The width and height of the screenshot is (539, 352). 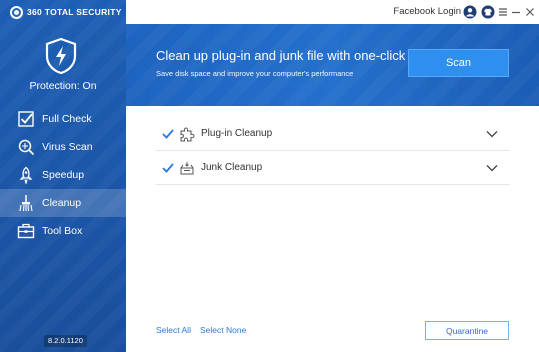 I want to click on sidebar-item-full-check: Full Check, so click(x=63, y=119).